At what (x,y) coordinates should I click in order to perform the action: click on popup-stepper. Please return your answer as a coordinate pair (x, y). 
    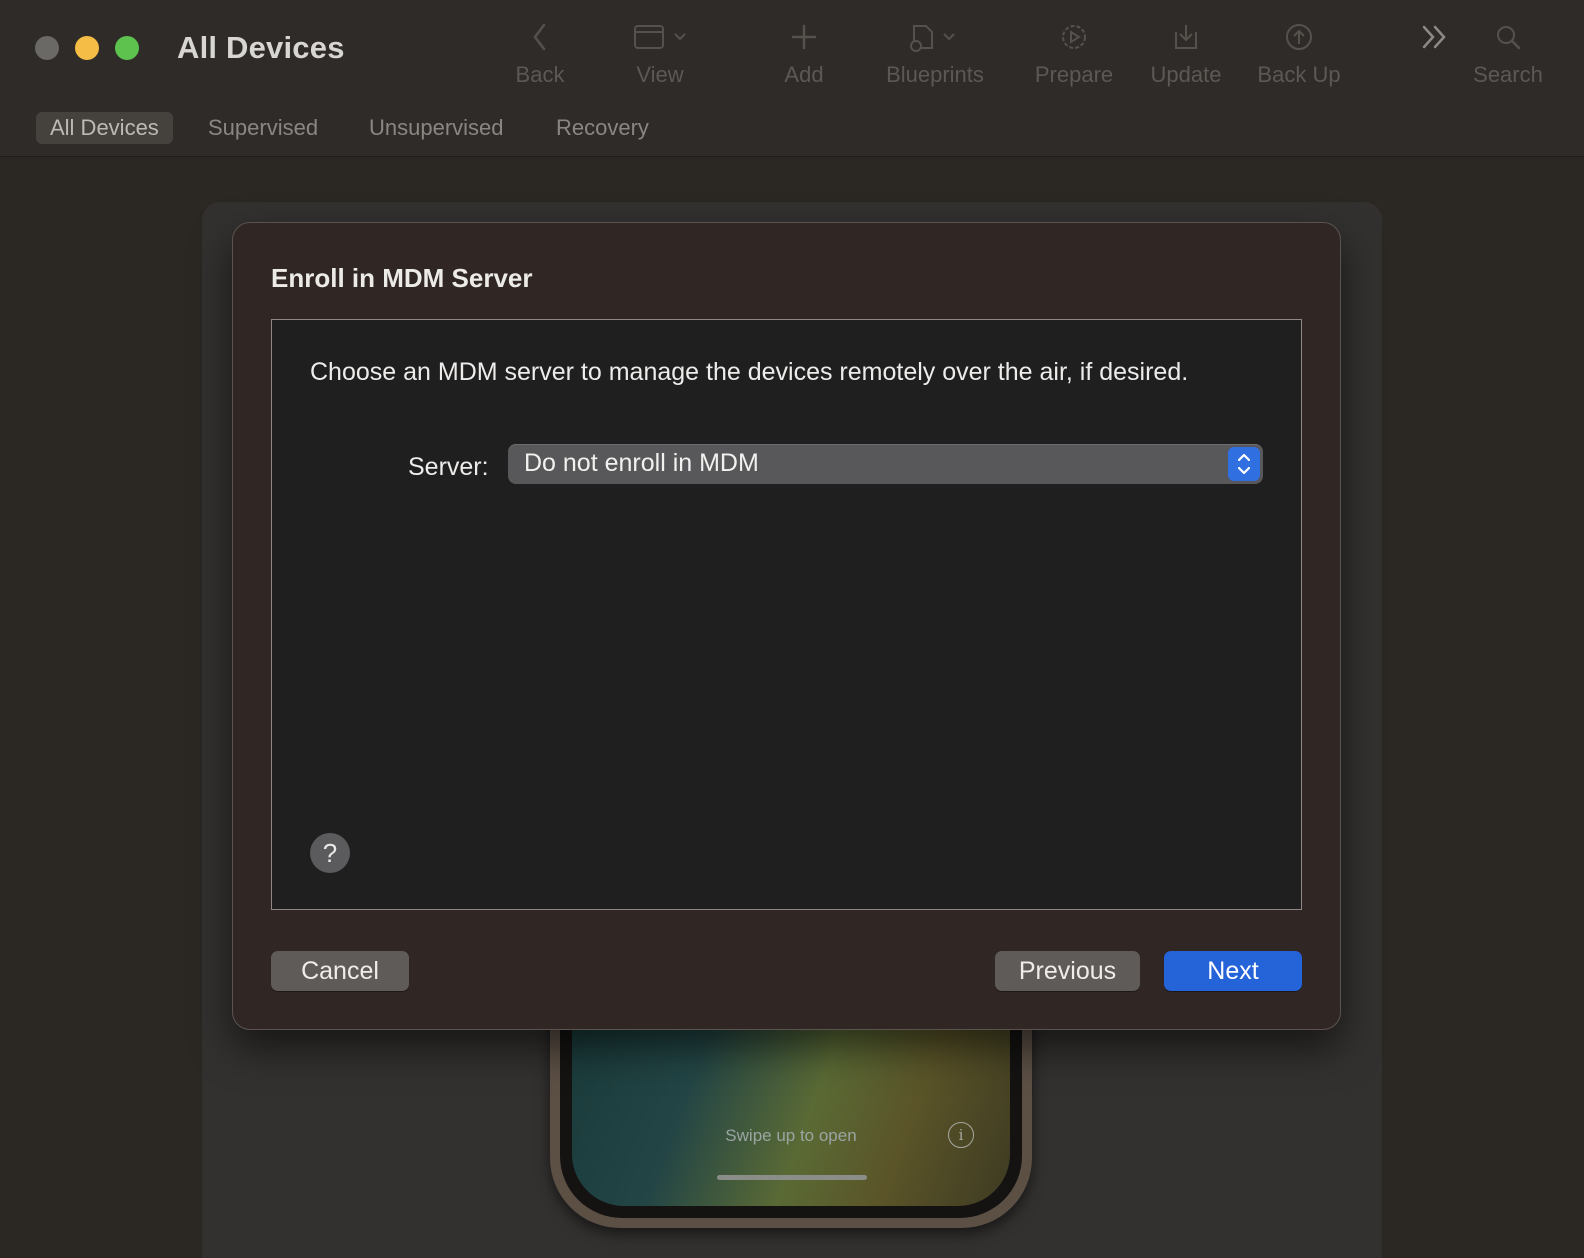
    Looking at the image, I should click on (1244, 464).